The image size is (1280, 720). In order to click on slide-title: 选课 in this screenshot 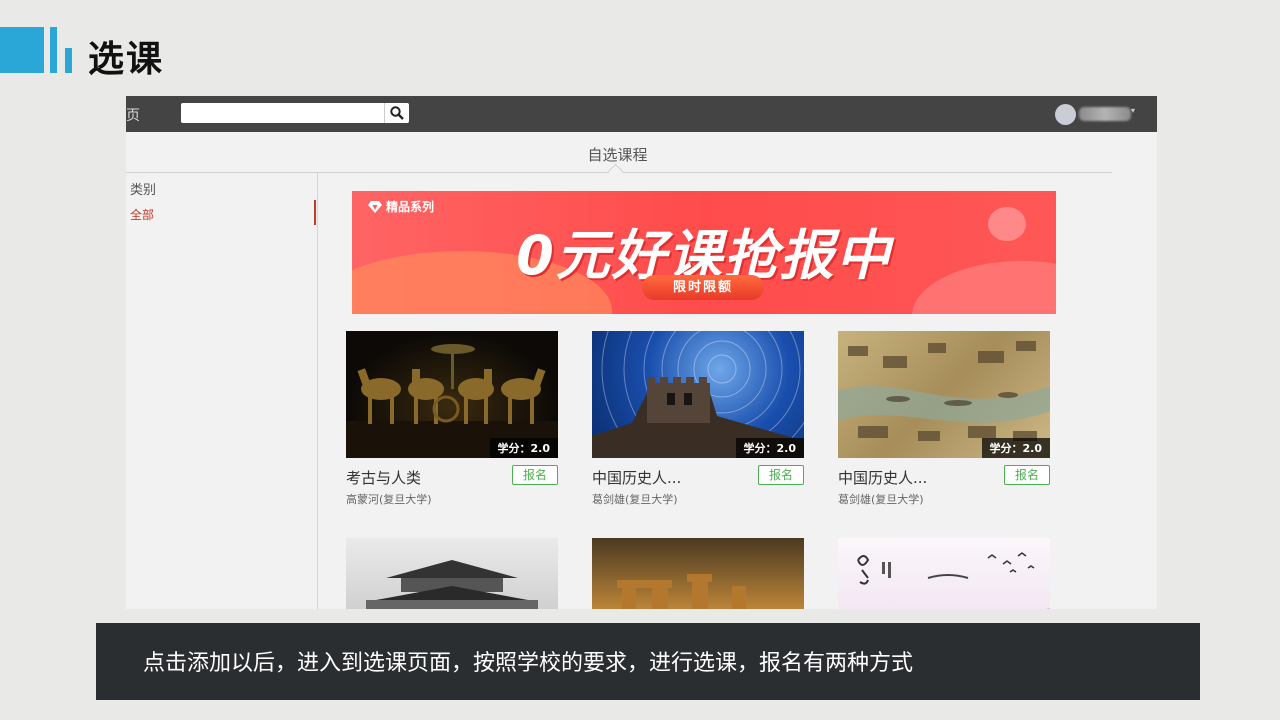, I will do `click(126, 59)`.